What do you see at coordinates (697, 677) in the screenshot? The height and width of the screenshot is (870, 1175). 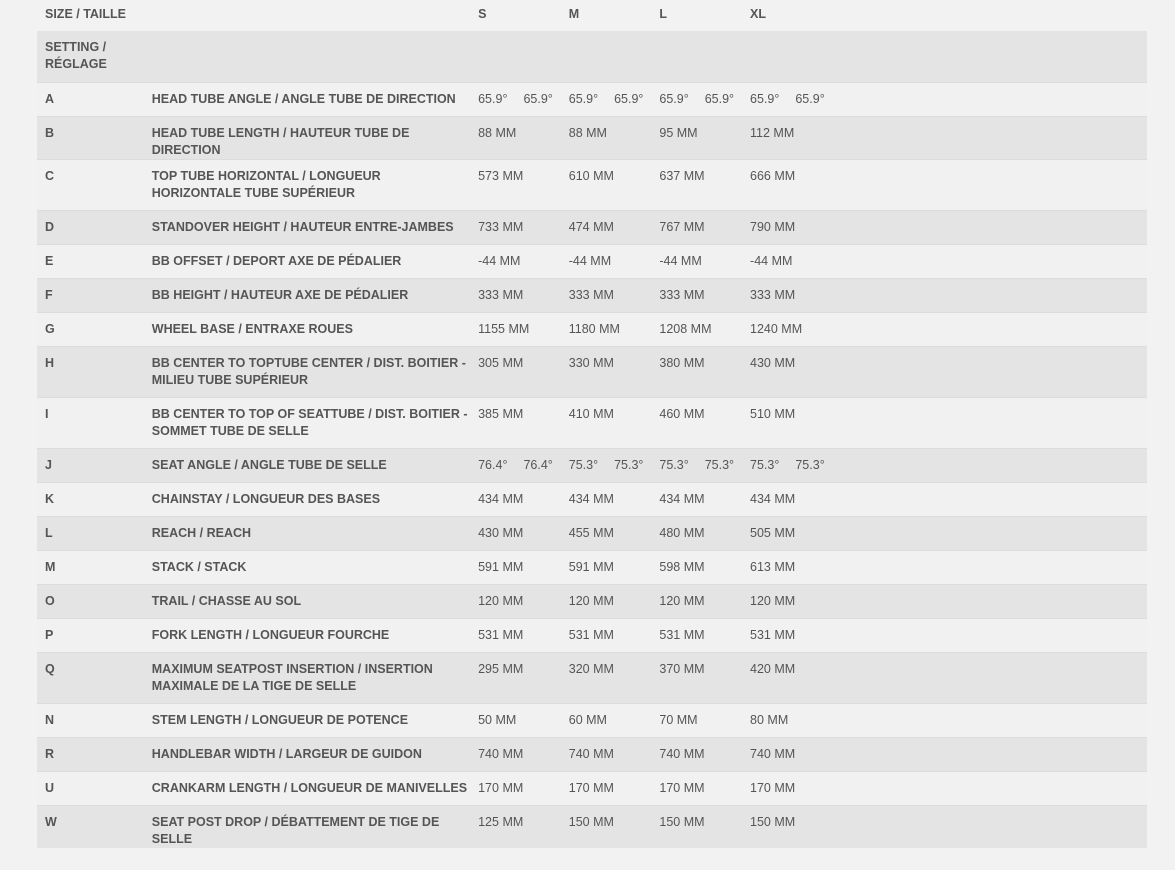 I see `value-cell-l: 370 MM` at bounding box center [697, 677].